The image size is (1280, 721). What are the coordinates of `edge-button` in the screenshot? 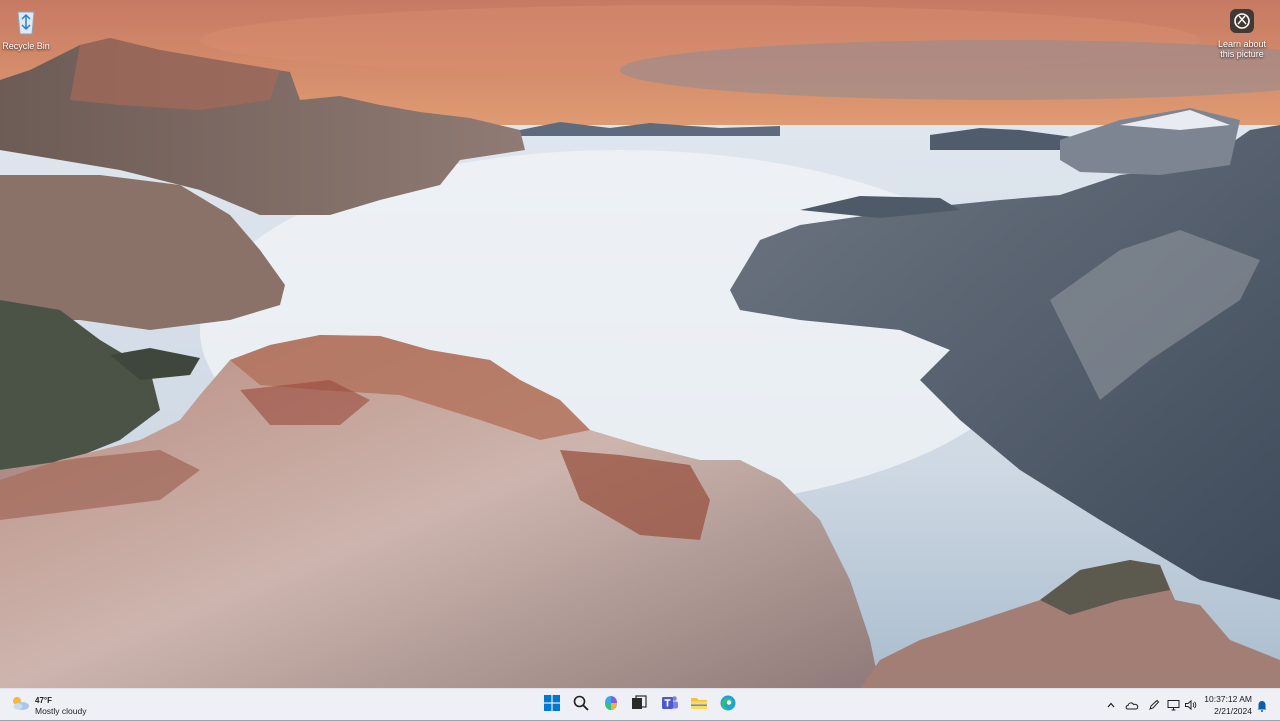 It's located at (728, 705).